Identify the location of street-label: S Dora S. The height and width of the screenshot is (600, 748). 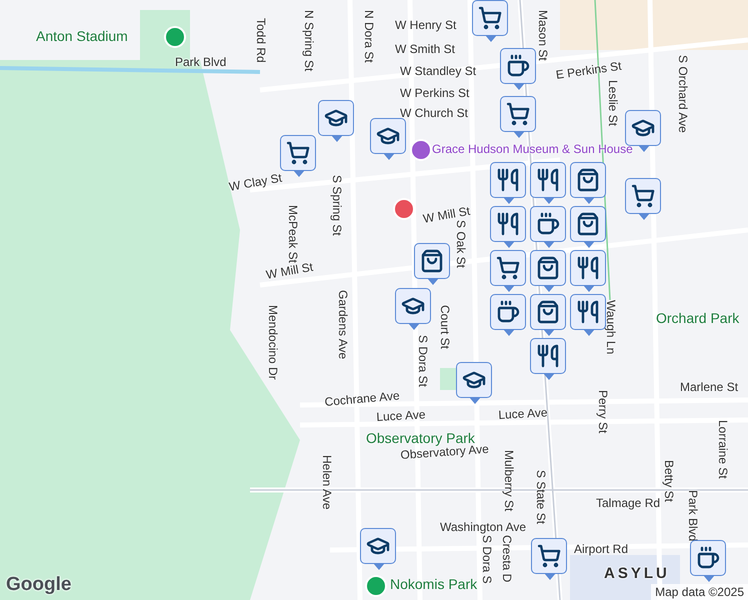
(487, 559).